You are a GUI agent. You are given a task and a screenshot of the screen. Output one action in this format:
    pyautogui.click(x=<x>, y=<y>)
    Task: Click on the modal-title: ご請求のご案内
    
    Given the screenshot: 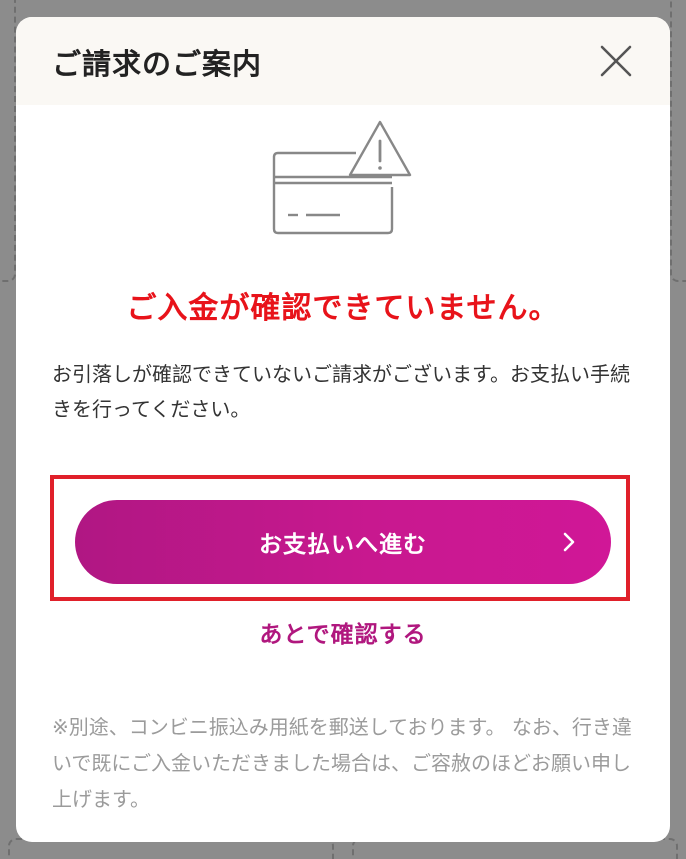 What is the action you would take?
    pyautogui.click(x=157, y=64)
    